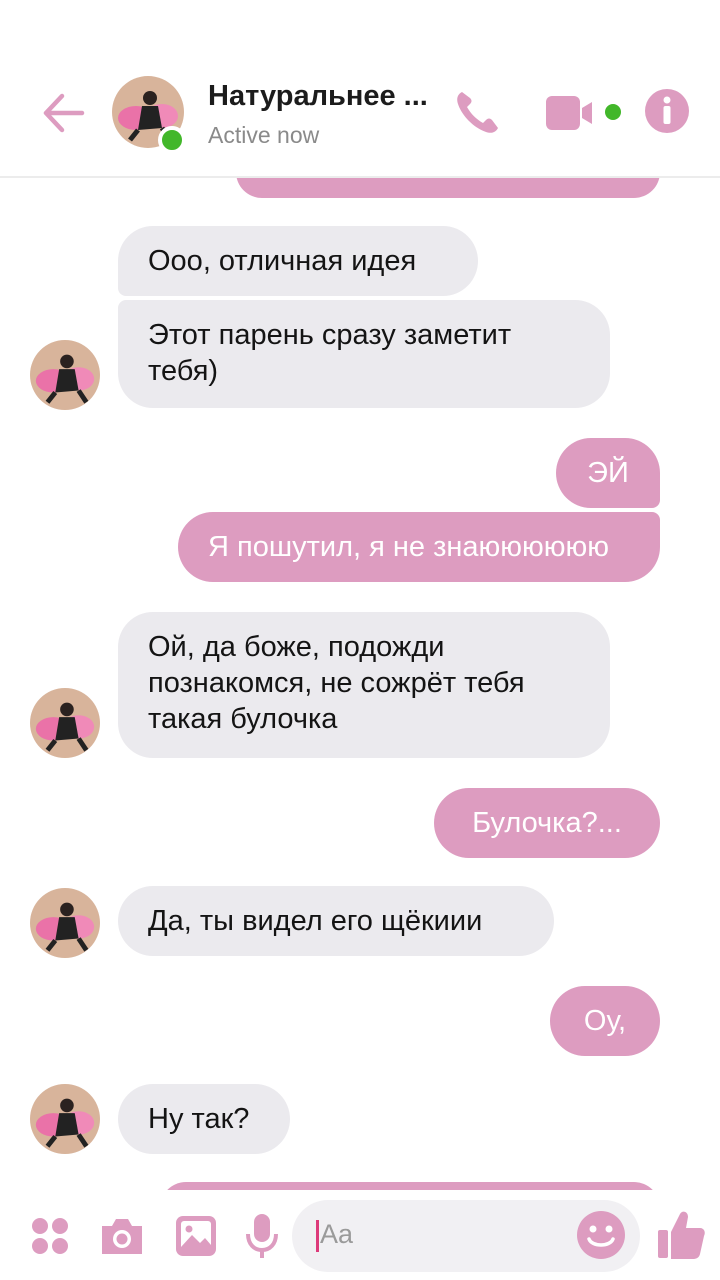  What do you see at coordinates (608, 473) in the screenshot?
I see `message-bubble-outgoing: ЭЙ` at bounding box center [608, 473].